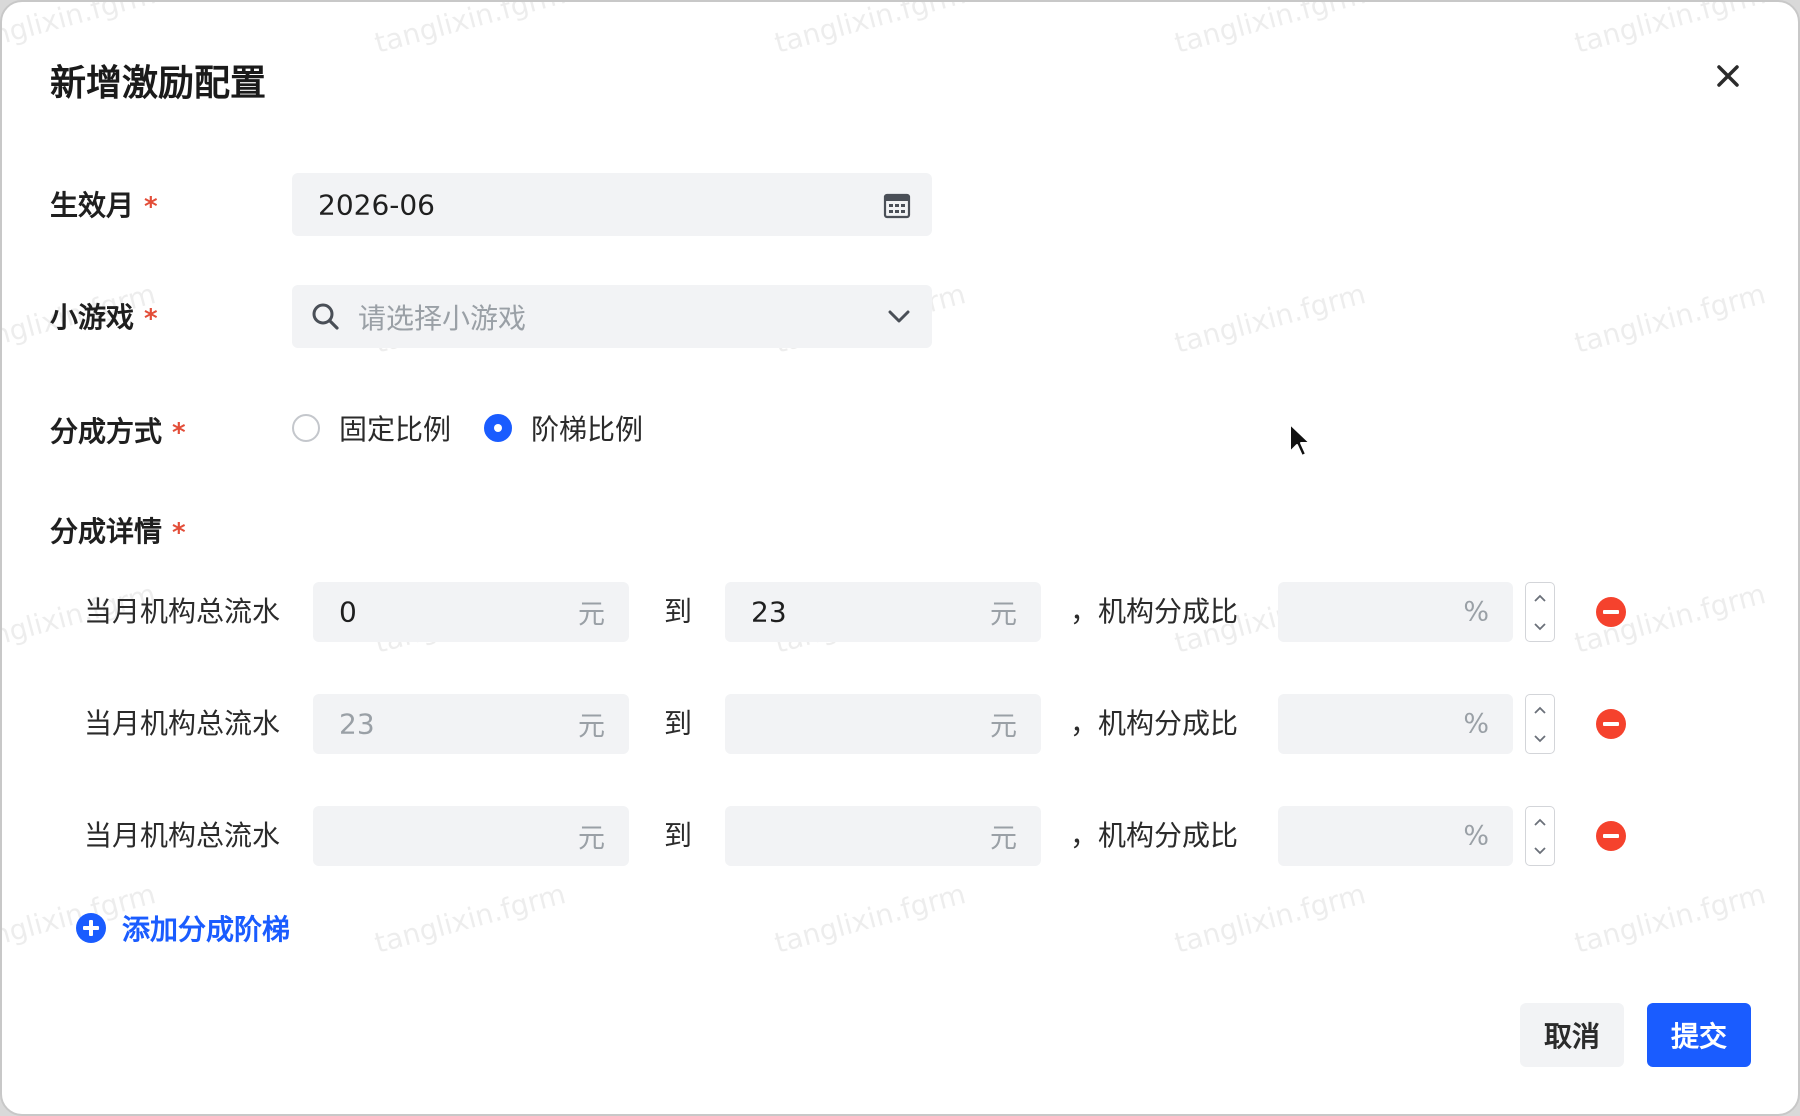 This screenshot has width=1800, height=1116. I want to click on mini-game-label: 小游戏 *, so click(104, 316).